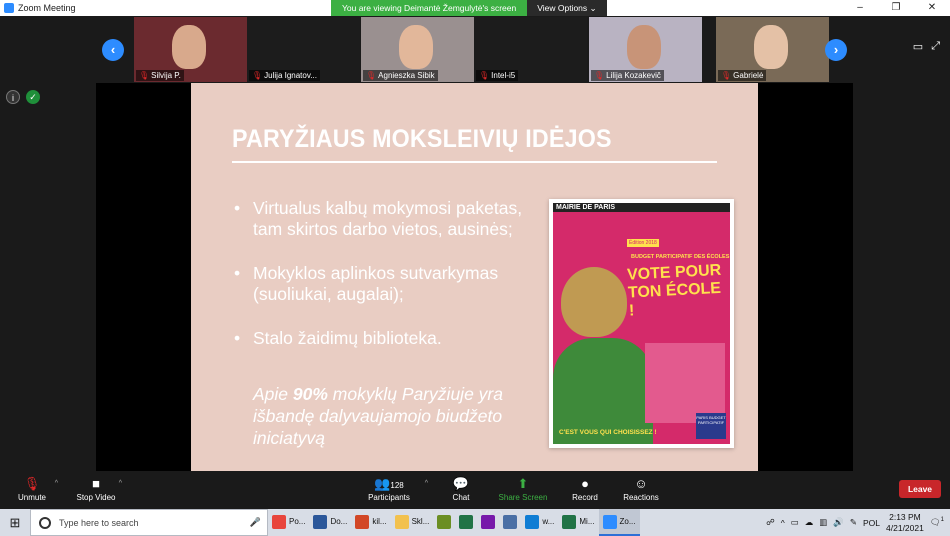 The image size is (950, 536). What do you see at coordinates (523, 497) in the screenshot?
I see `share-screen-label: Share Screen` at bounding box center [523, 497].